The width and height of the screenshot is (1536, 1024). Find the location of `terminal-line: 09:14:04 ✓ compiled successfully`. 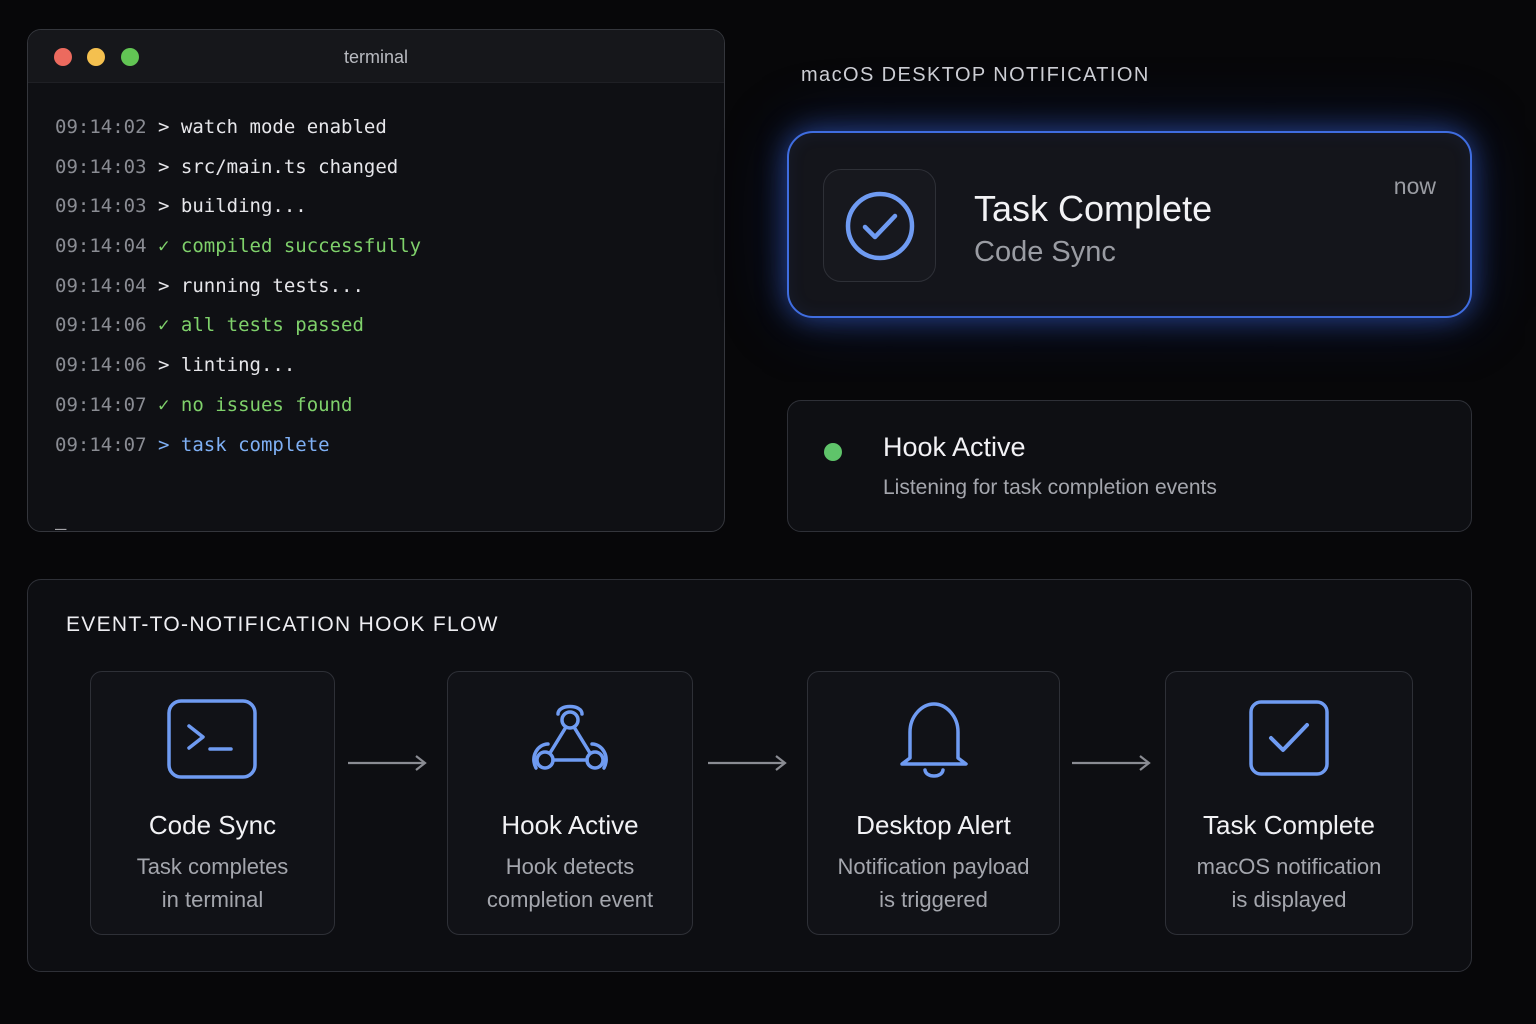

terminal-line: 09:14:04 ✓ compiled successfully is located at coordinates (238, 251).